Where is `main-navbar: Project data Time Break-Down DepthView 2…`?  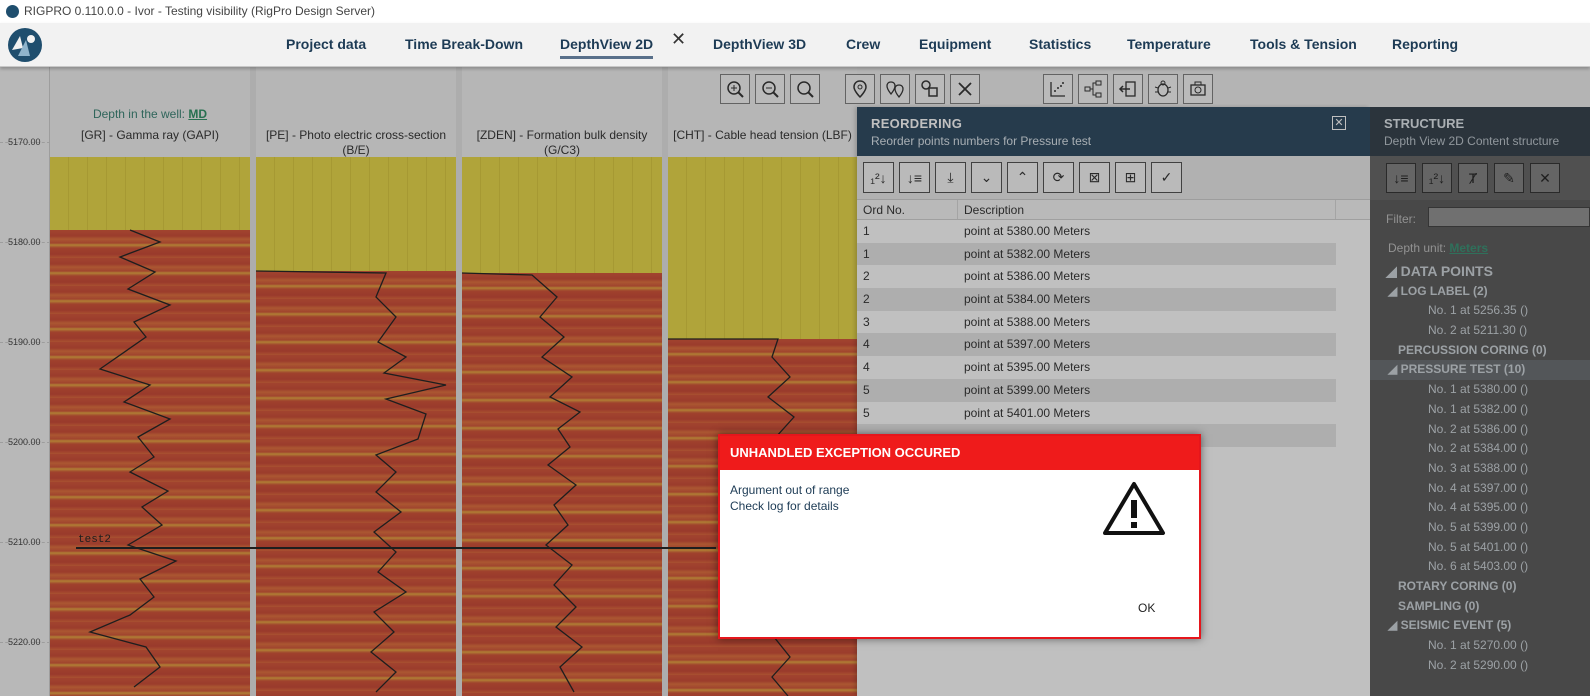
main-navbar: Project data Time Break-Down DepthView 2… is located at coordinates (795, 45).